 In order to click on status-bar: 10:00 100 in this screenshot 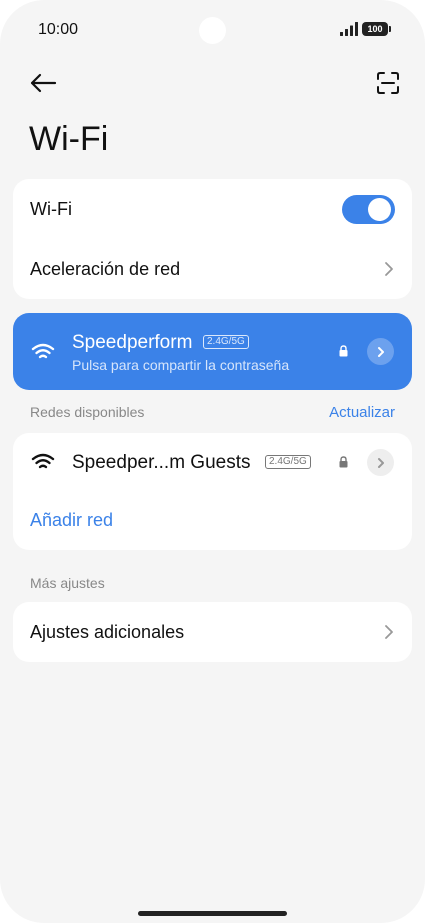, I will do `click(212, 30)`.